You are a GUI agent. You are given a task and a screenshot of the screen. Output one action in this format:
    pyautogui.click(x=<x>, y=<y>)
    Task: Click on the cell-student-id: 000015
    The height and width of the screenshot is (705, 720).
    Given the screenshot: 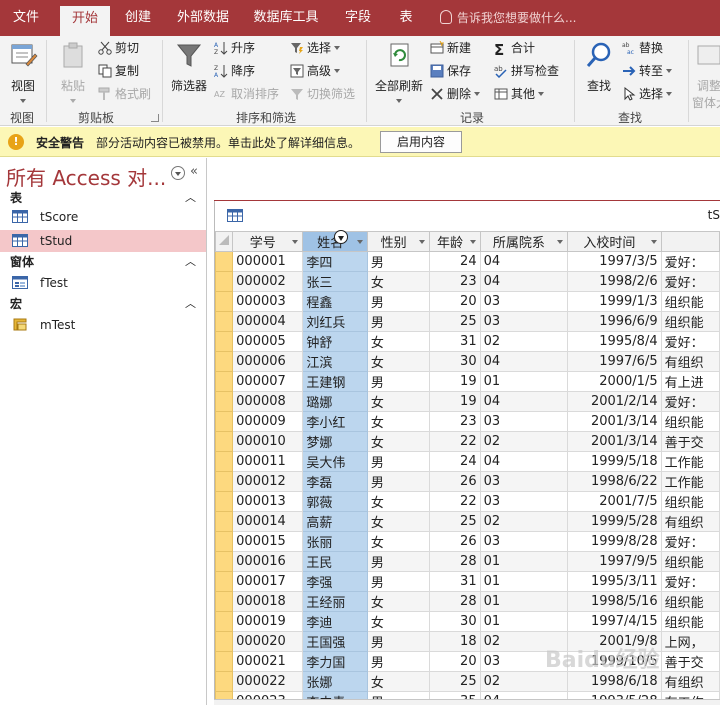 What is the action you would take?
    pyautogui.click(x=268, y=541)
    